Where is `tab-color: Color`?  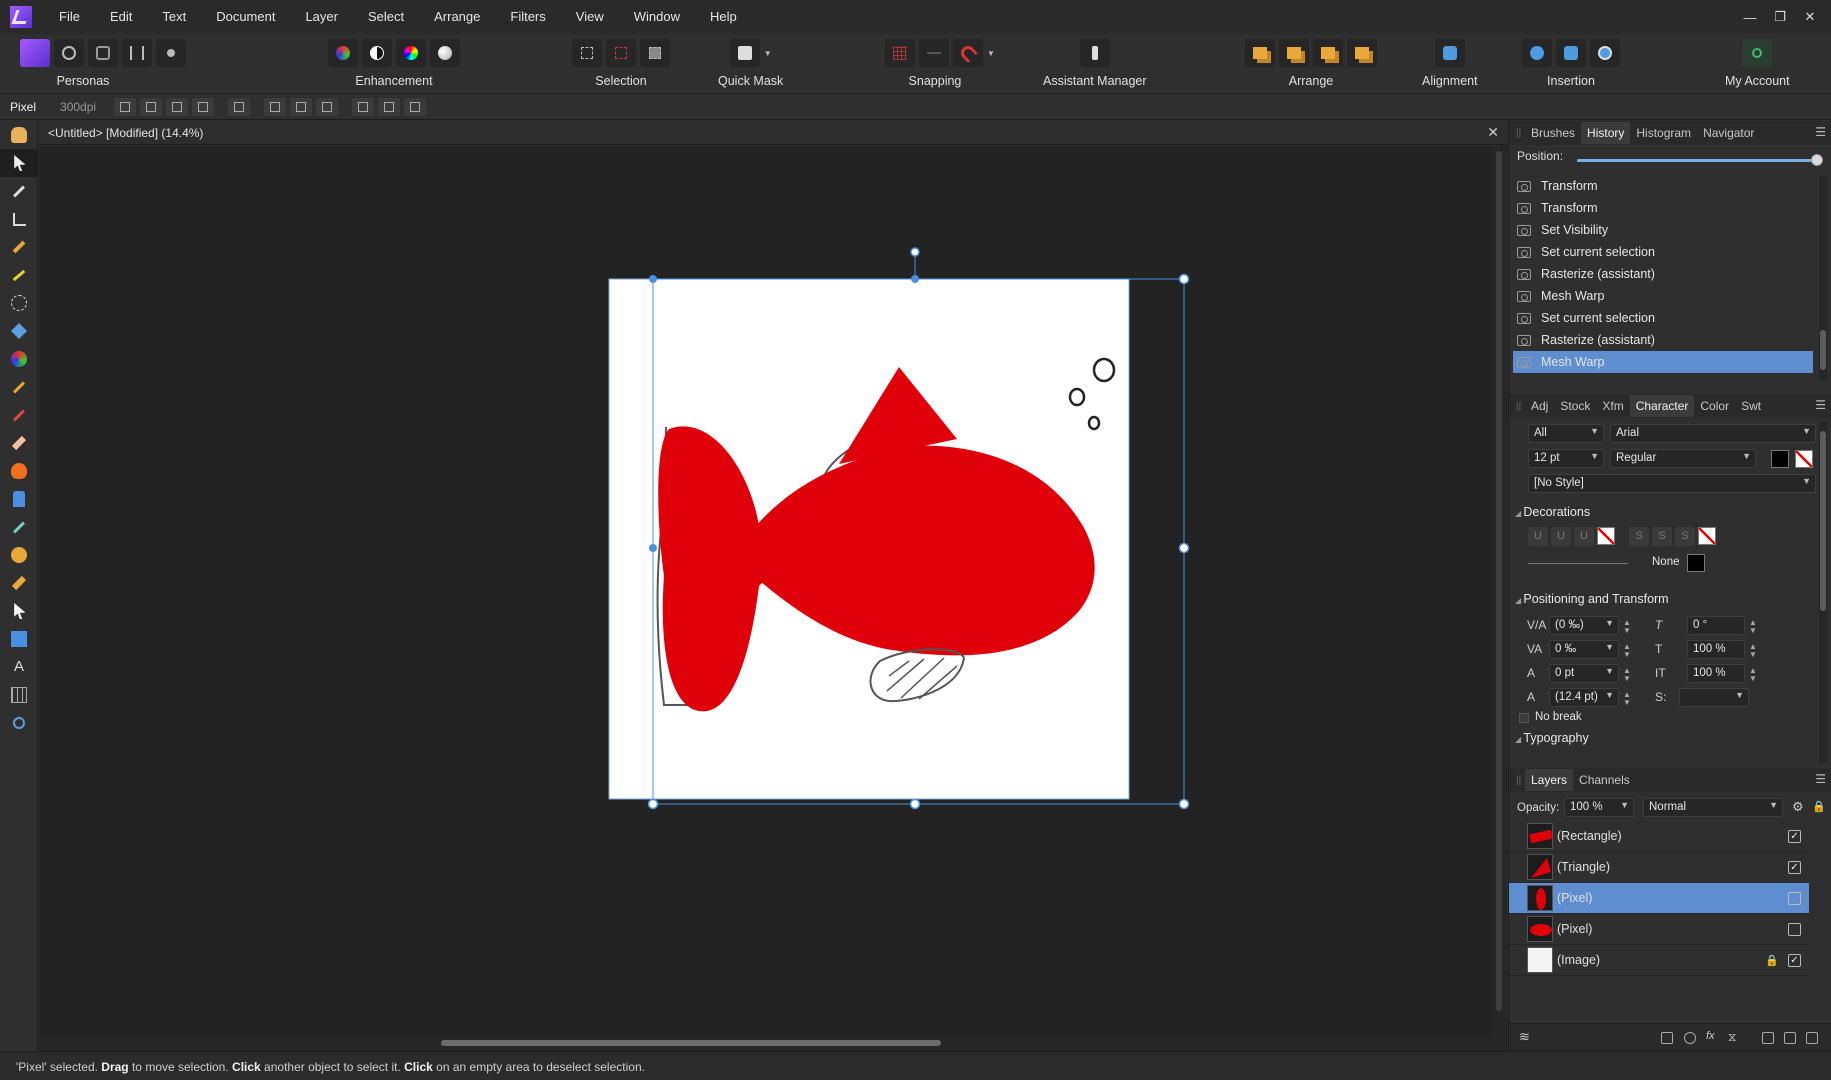
tab-color: Color is located at coordinates (1714, 406).